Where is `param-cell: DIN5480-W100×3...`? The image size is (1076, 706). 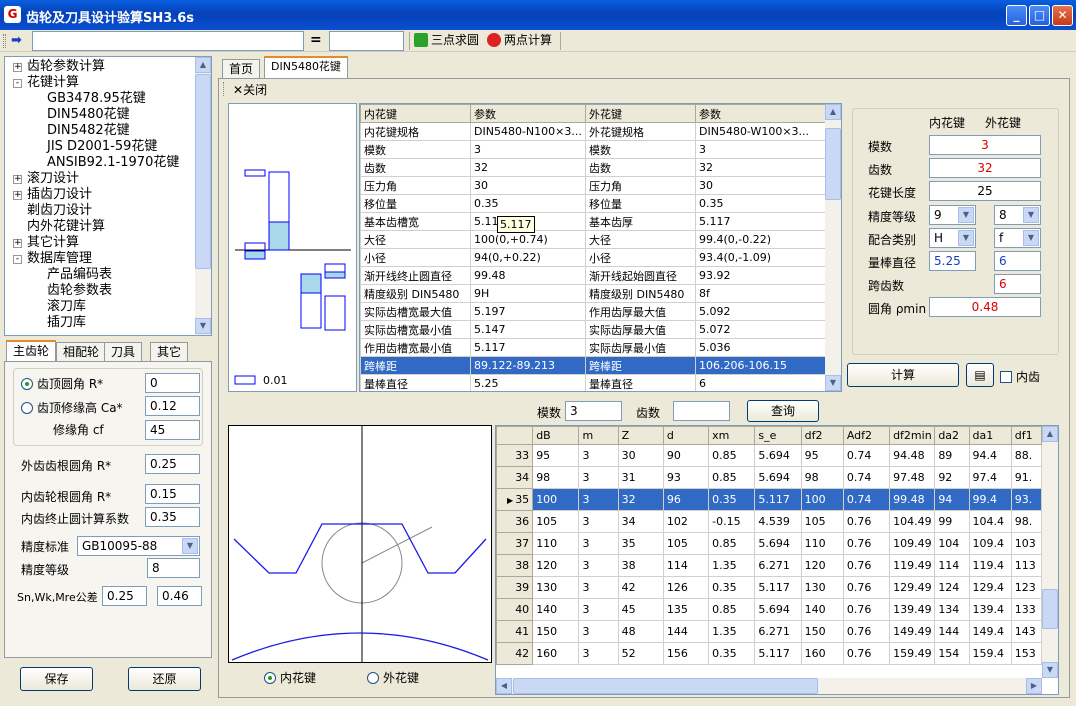 param-cell: DIN5480-W100×3... is located at coordinates (761, 131).